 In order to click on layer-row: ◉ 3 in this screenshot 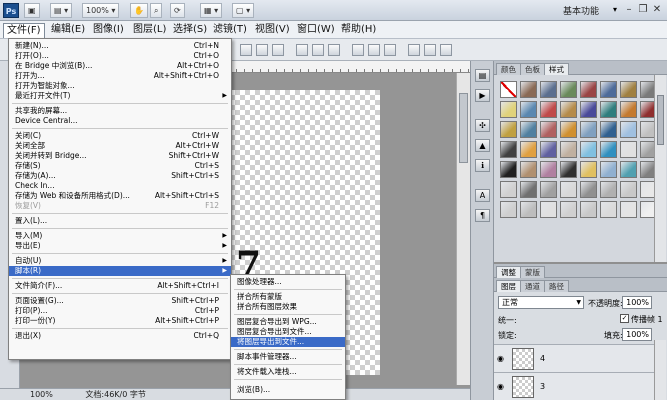, I will do `click(574, 386)`.